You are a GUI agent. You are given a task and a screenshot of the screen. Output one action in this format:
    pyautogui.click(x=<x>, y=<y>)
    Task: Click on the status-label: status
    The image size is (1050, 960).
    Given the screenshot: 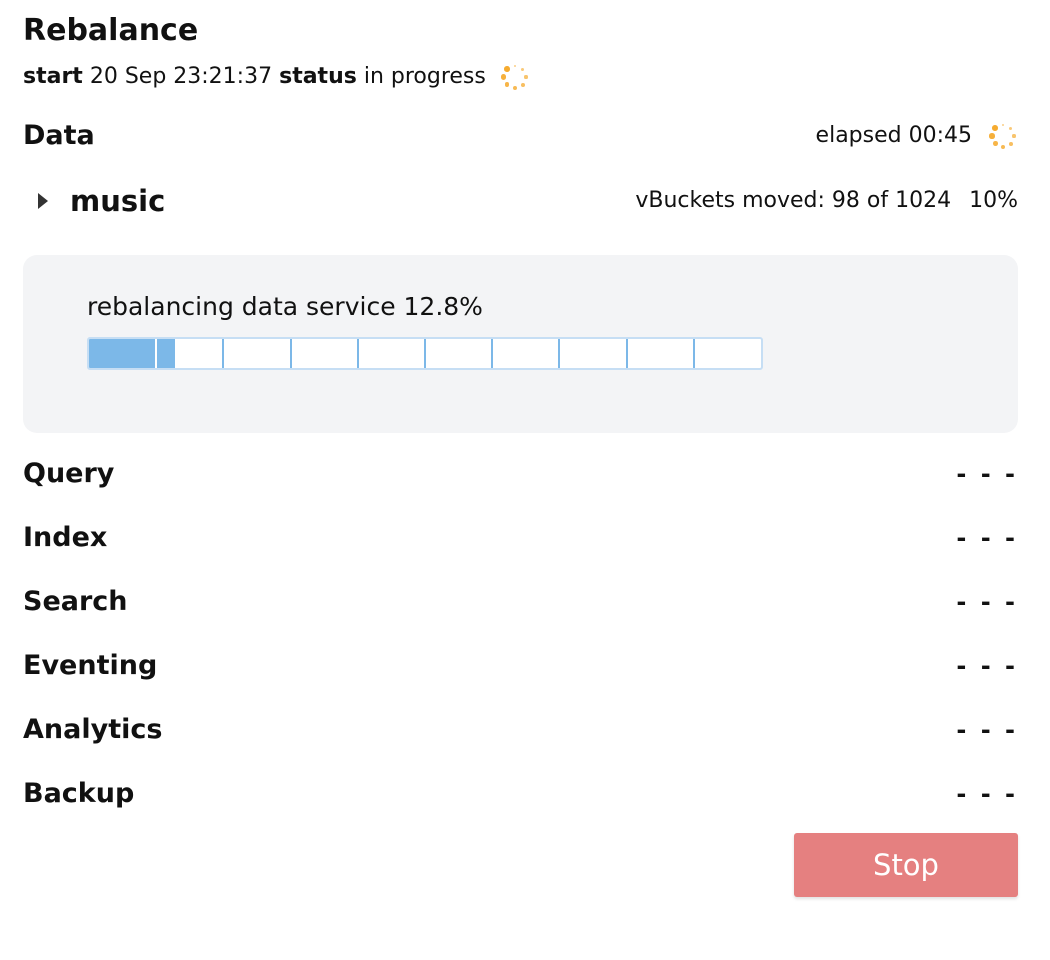 What is the action you would take?
    pyautogui.click(x=318, y=76)
    